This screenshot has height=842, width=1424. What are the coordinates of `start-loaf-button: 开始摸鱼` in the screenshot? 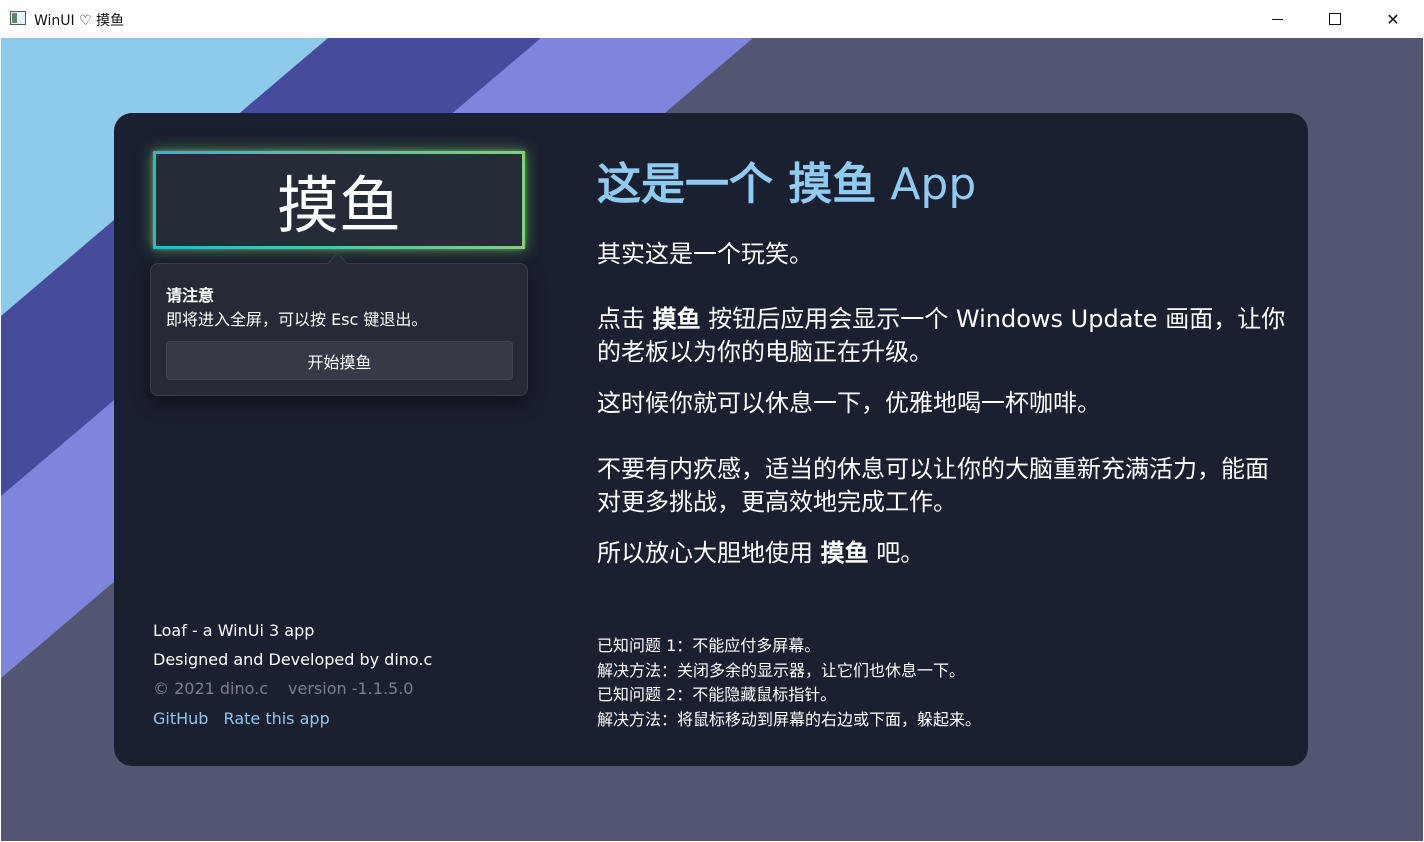 It's located at (339, 360).